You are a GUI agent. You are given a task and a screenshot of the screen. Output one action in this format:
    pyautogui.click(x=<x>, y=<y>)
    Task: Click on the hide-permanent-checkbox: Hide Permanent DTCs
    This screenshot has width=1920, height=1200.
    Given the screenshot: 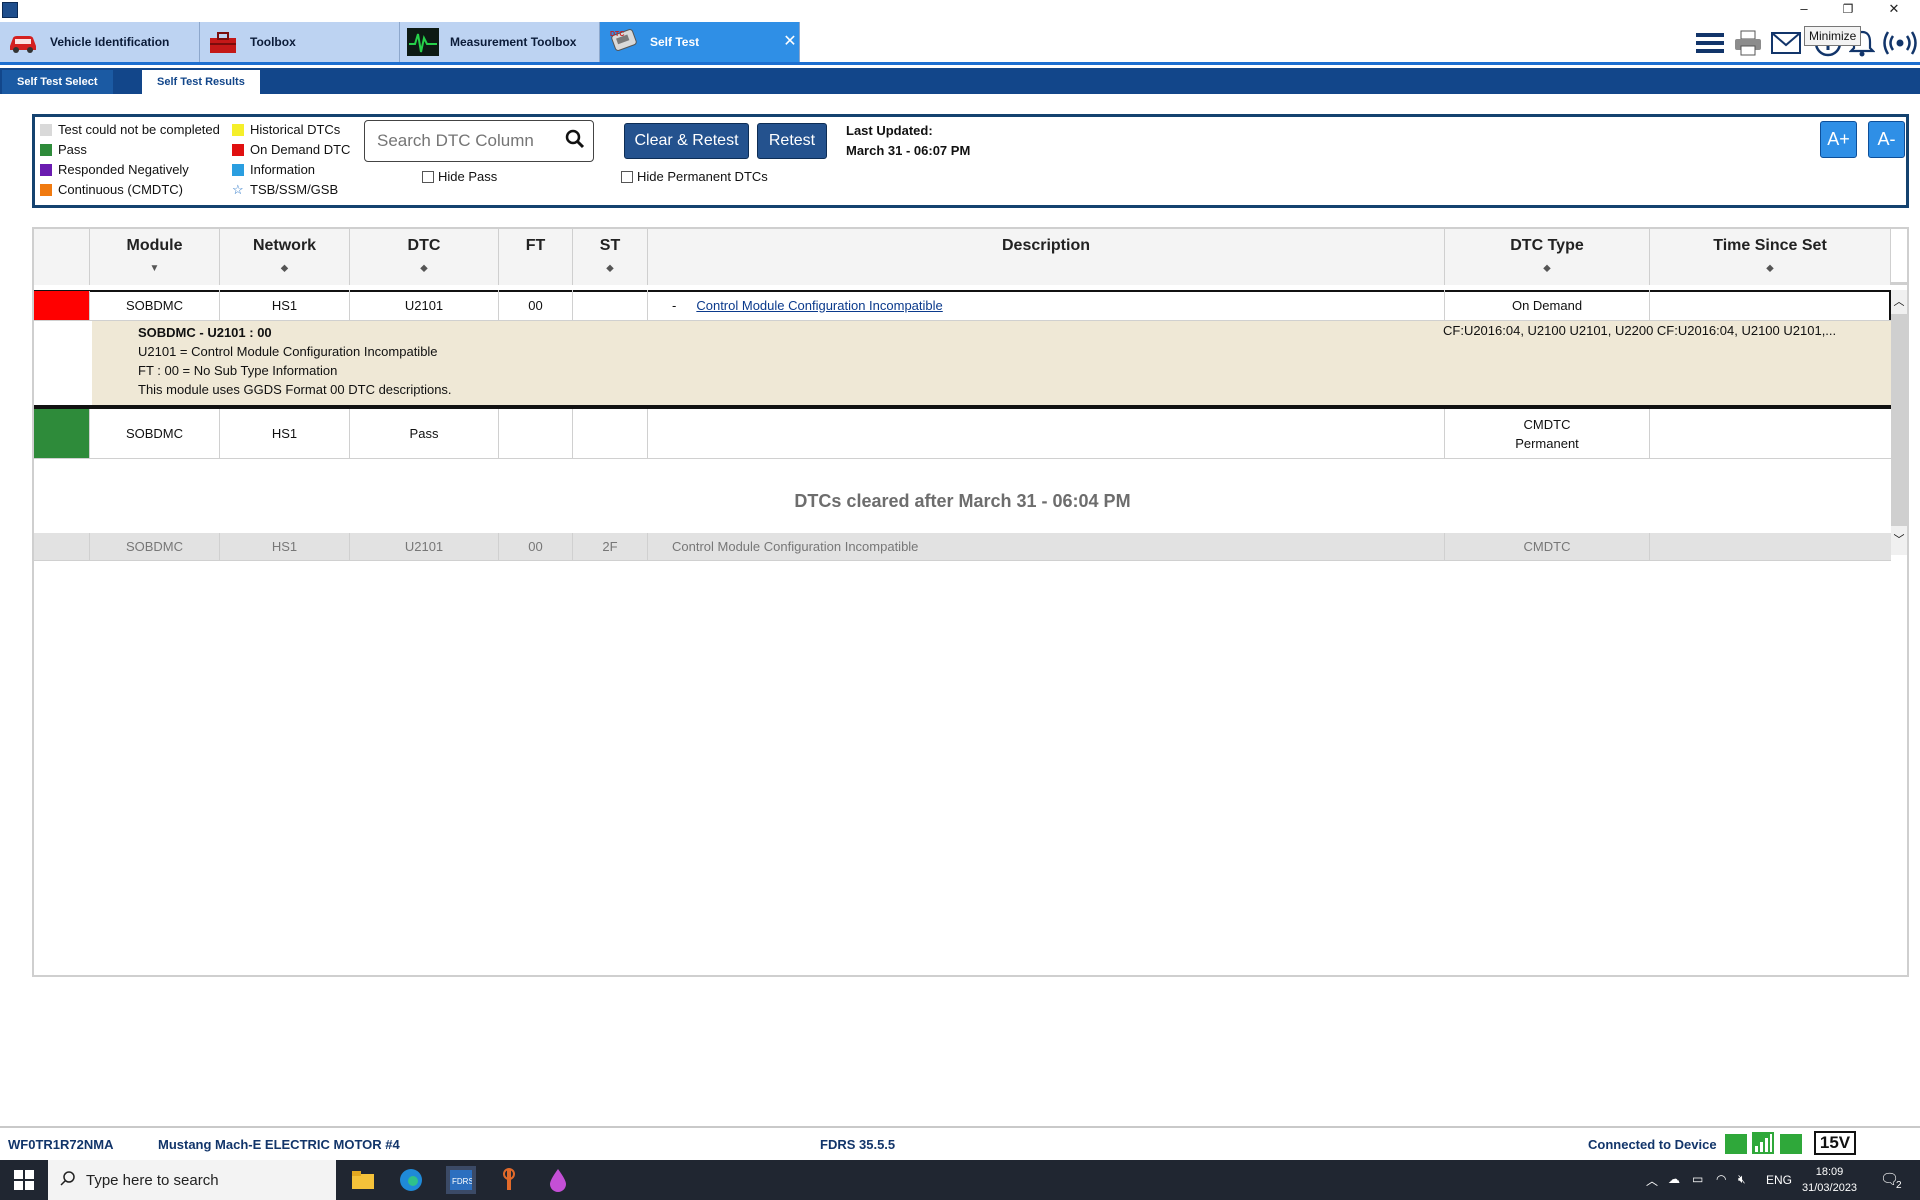 What is the action you would take?
    pyautogui.click(x=694, y=176)
    